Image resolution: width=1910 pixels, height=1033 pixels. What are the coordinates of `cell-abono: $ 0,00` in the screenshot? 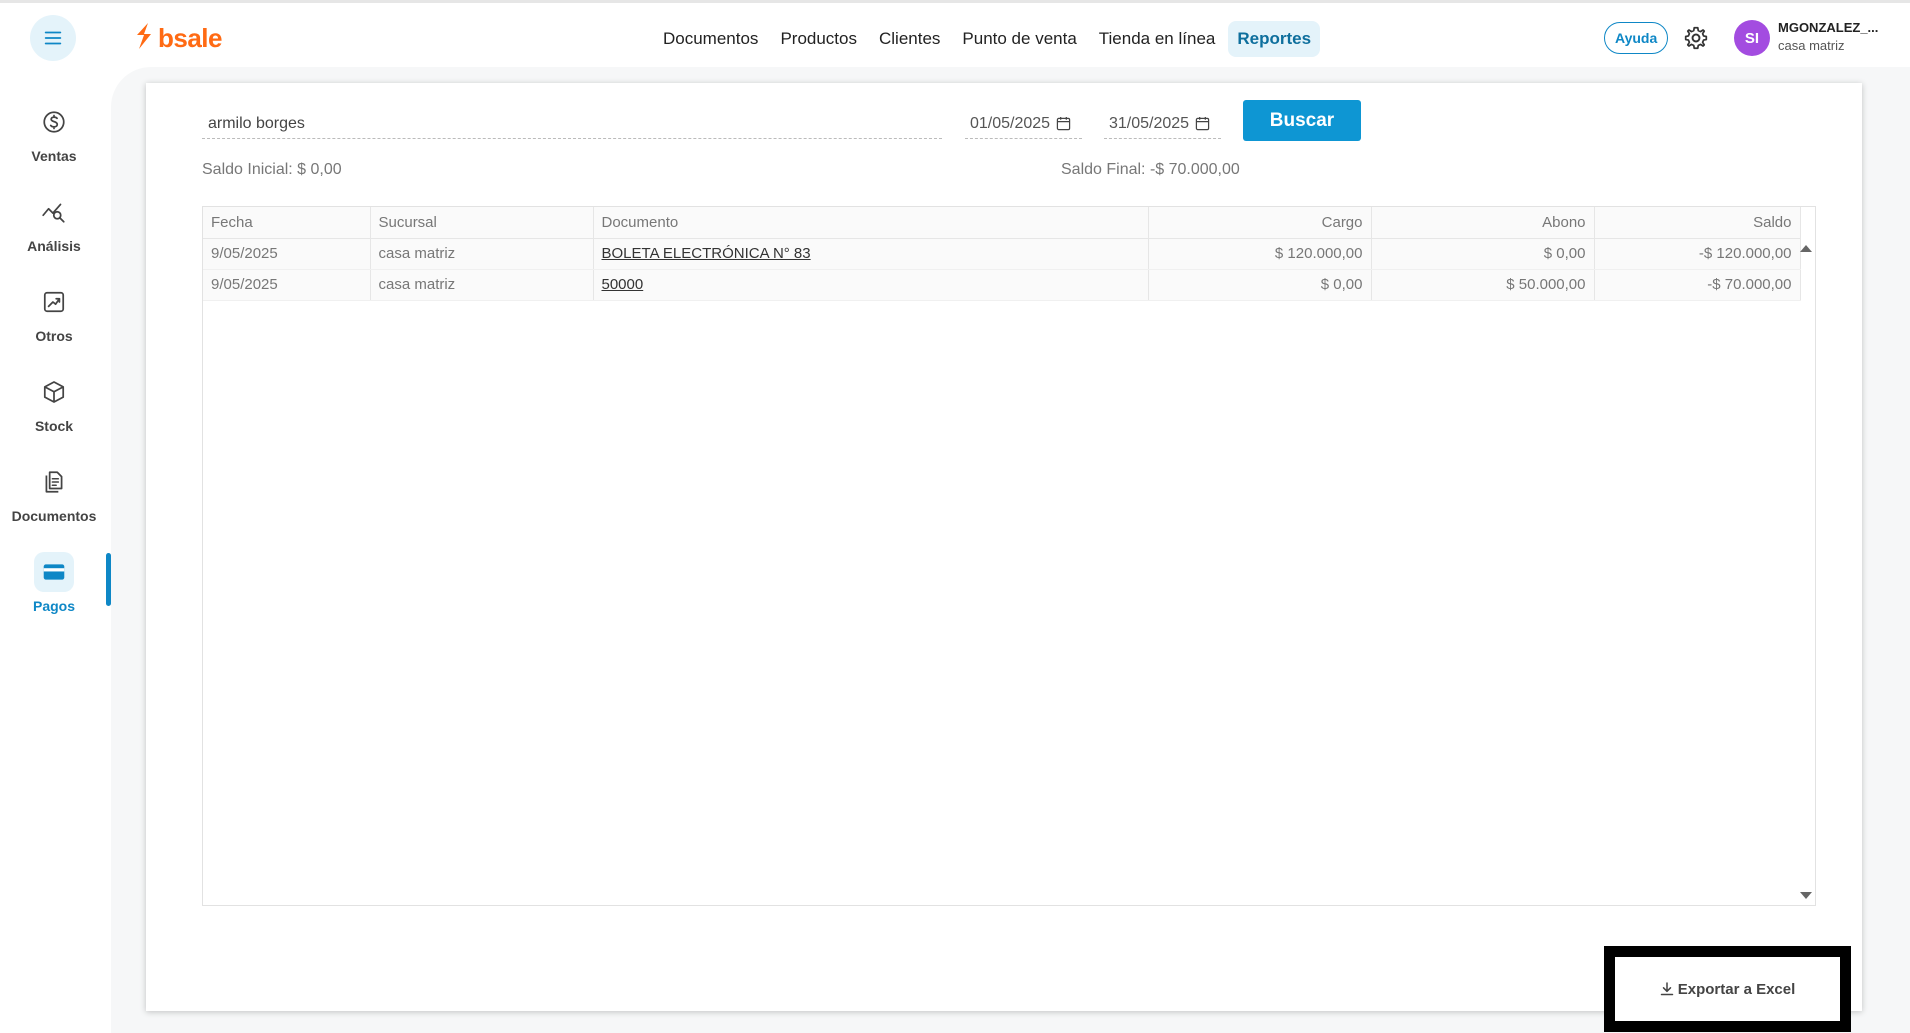 It's located at (1483, 254).